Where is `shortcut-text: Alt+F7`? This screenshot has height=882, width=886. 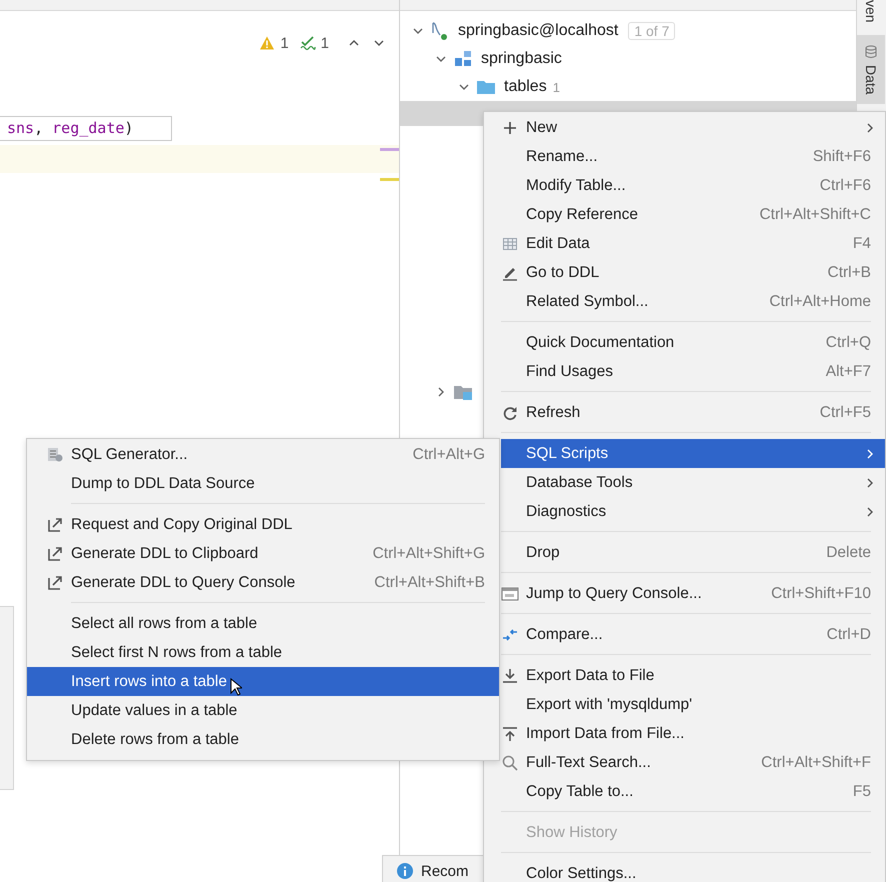
shortcut-text: Alt+F7 is located at coordinates (848, 371).